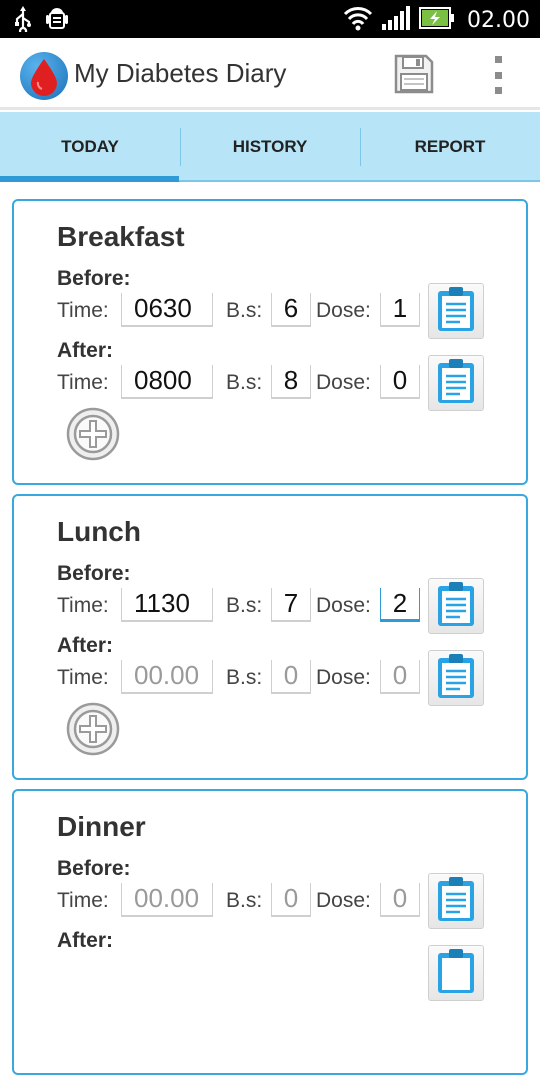  I want to click on overflow-menu-icon, so click(498, 75).